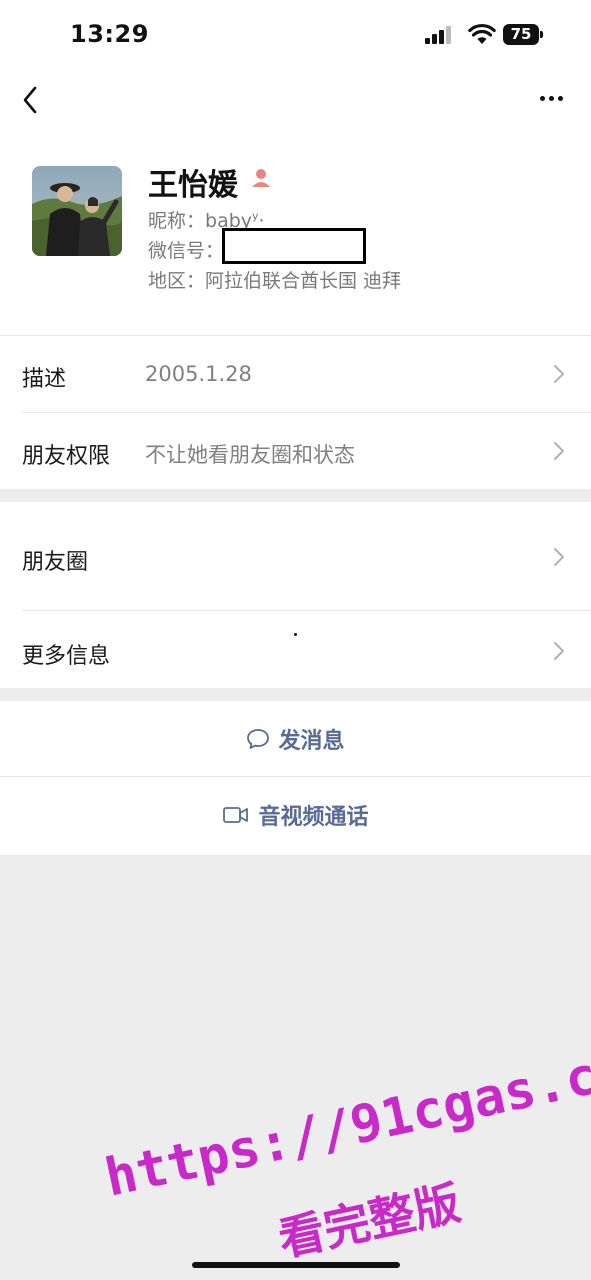 This screenshot has width=591, height=1280. Describe the element at coordinates (109, 34) in the screenshot. I see `status-time: 13:29` at that location.